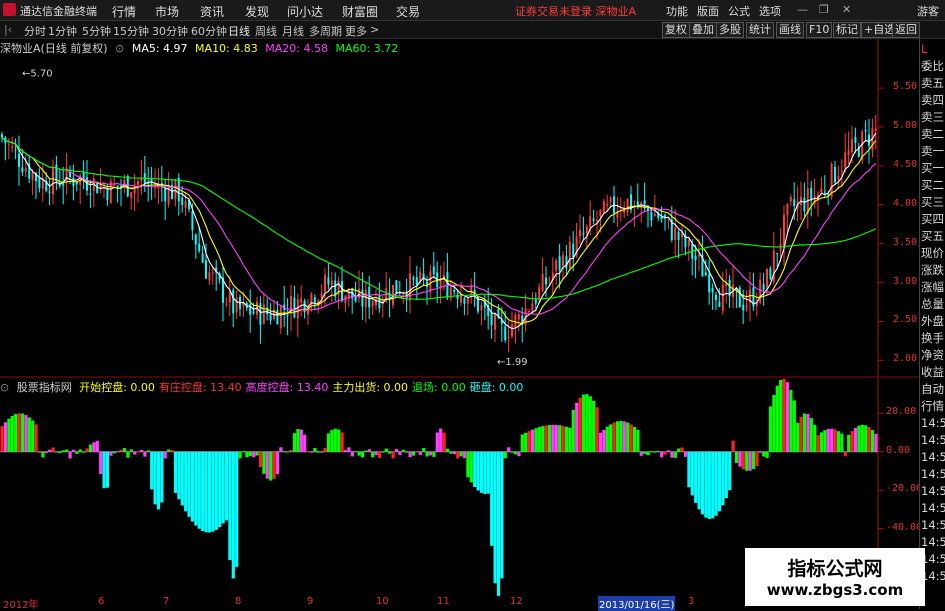  I want to click on guest-label: 游客, so click(928, 11).